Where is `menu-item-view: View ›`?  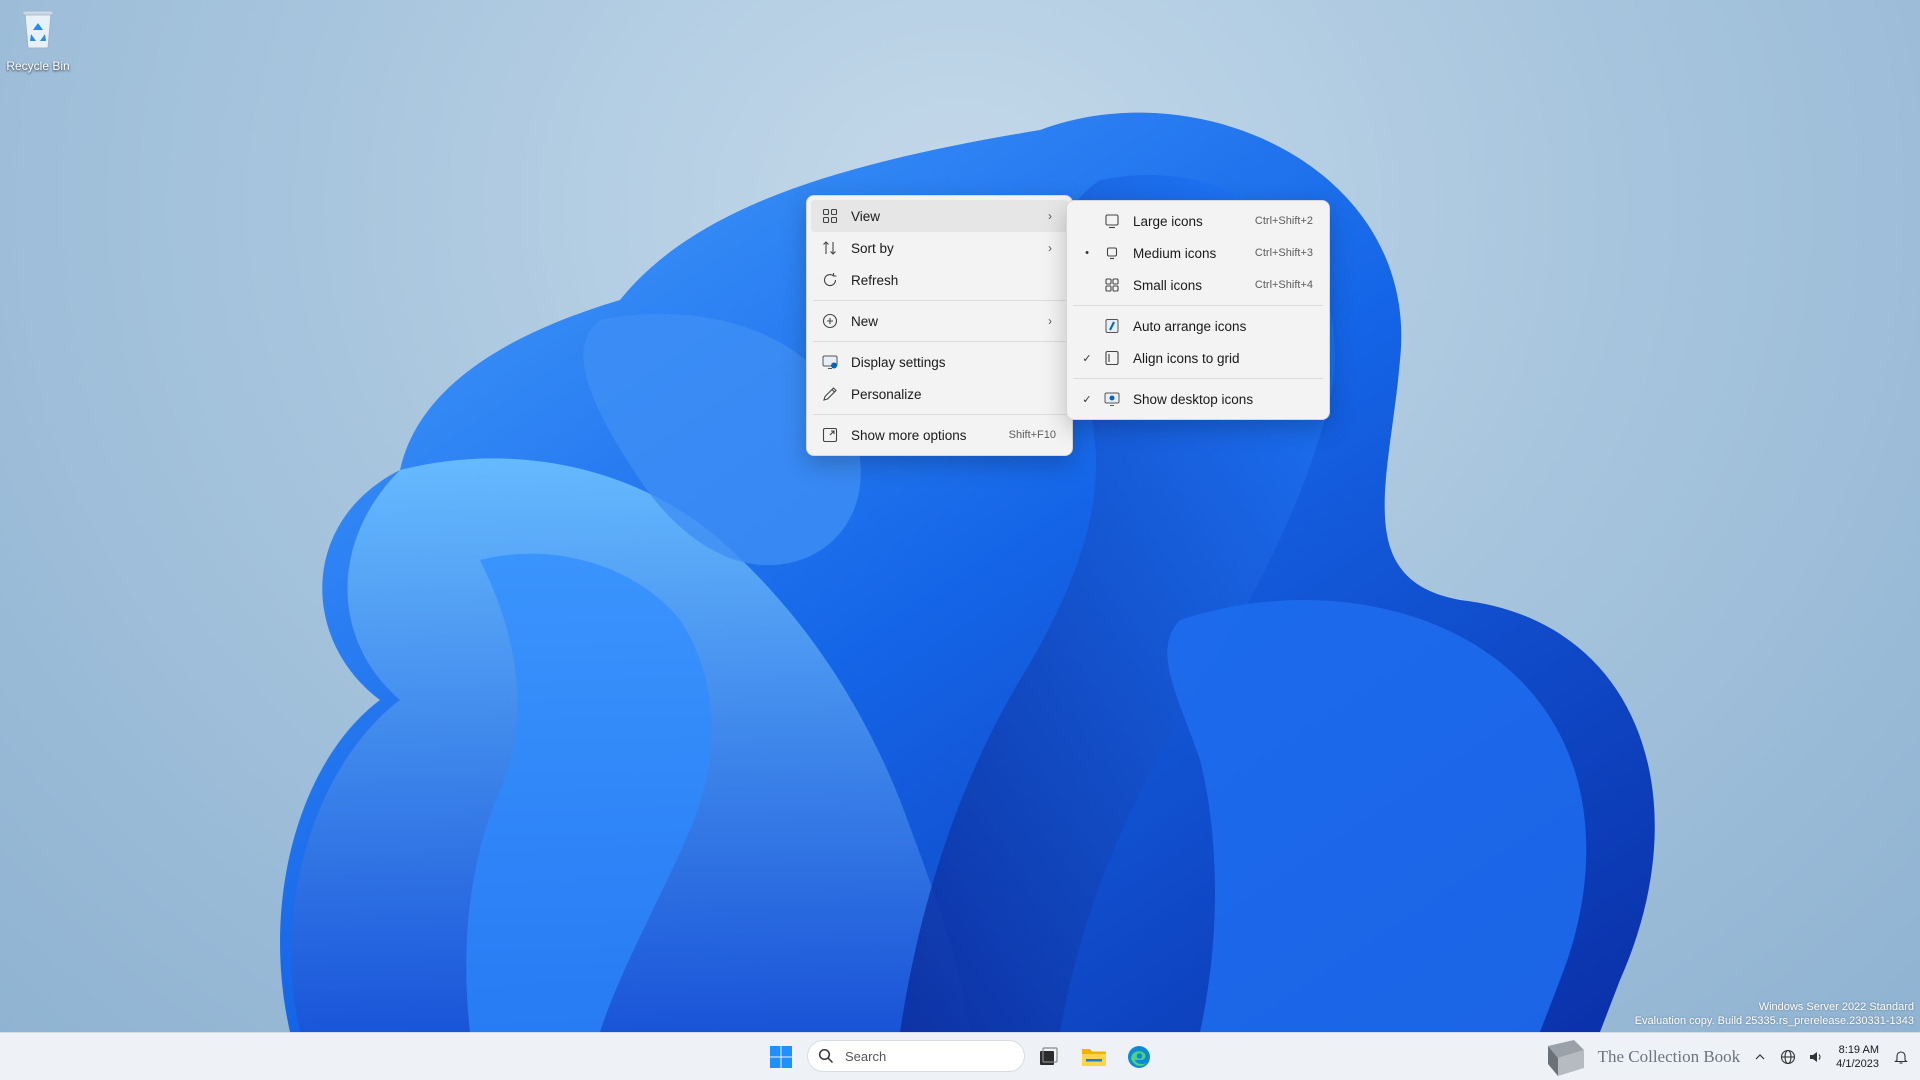 menu-item-view: View › is located at coordinates (939, 216).